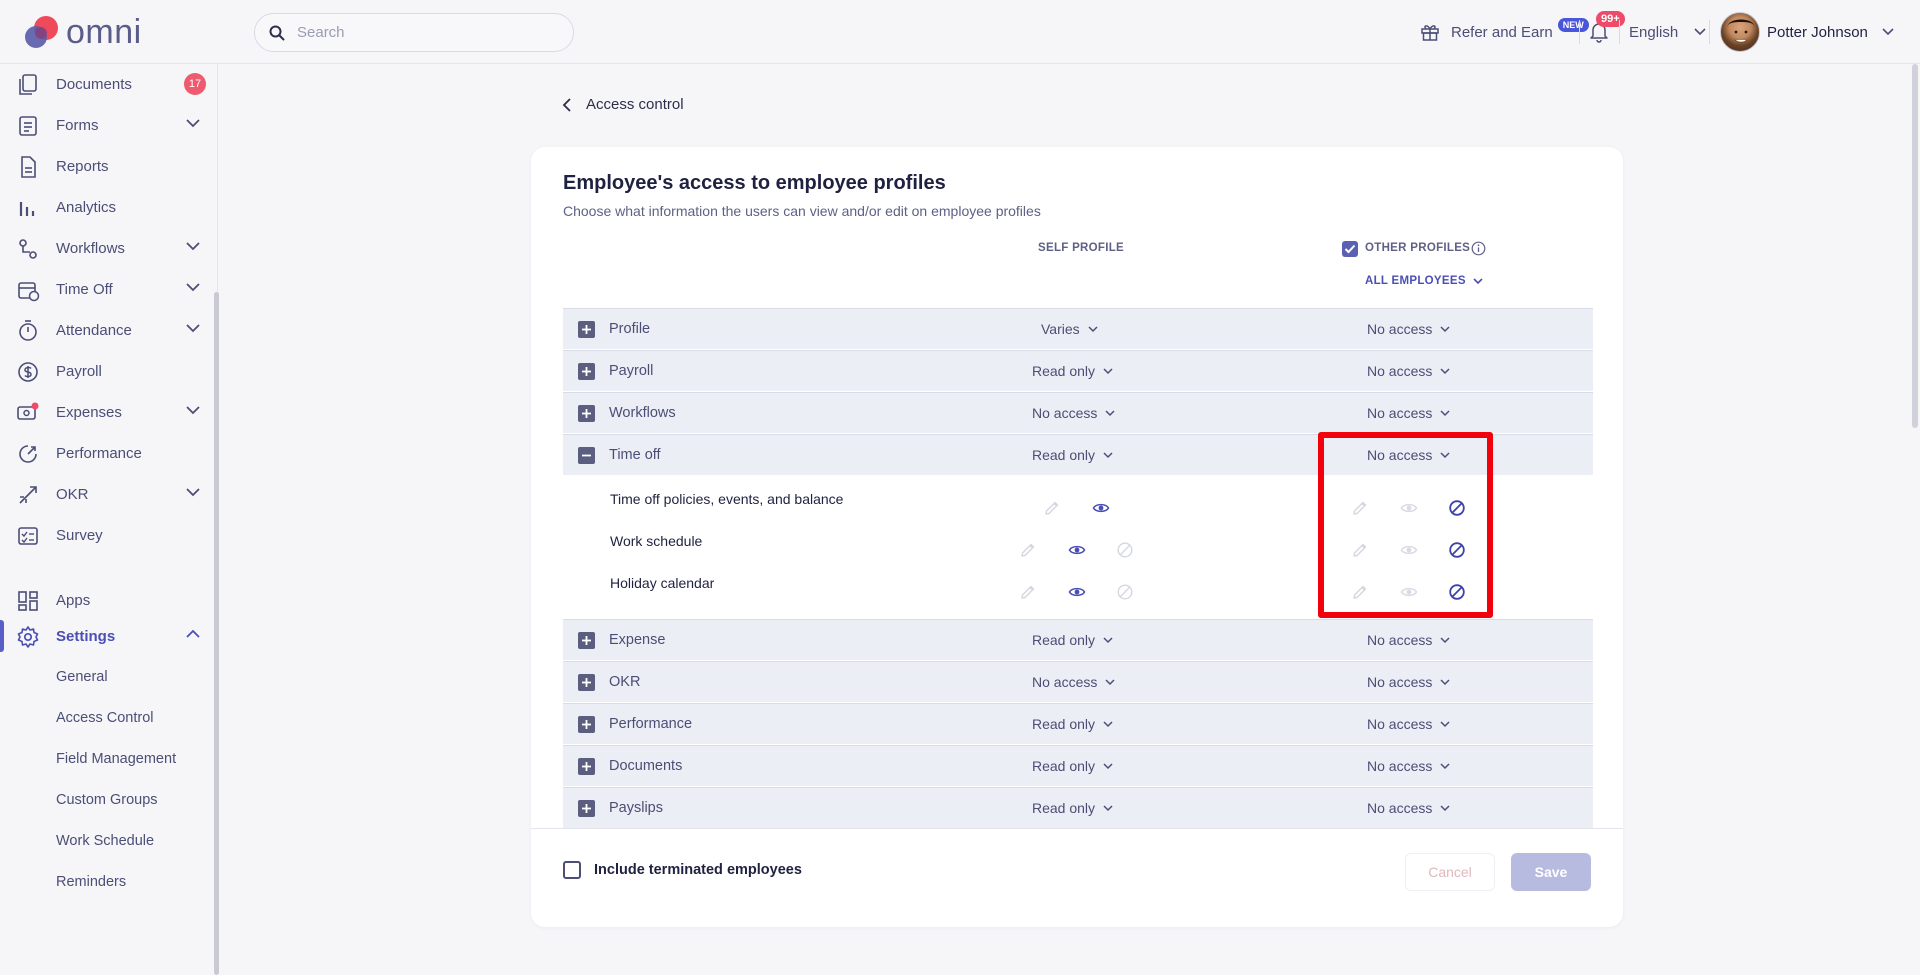 Image resolution: width=1920 pixels, height=975 pixels. Describe the element at coordinates (1424, 281) in the screenshot. I see `all-employees-dropdown: ALL EMPLOYEES` at that location.